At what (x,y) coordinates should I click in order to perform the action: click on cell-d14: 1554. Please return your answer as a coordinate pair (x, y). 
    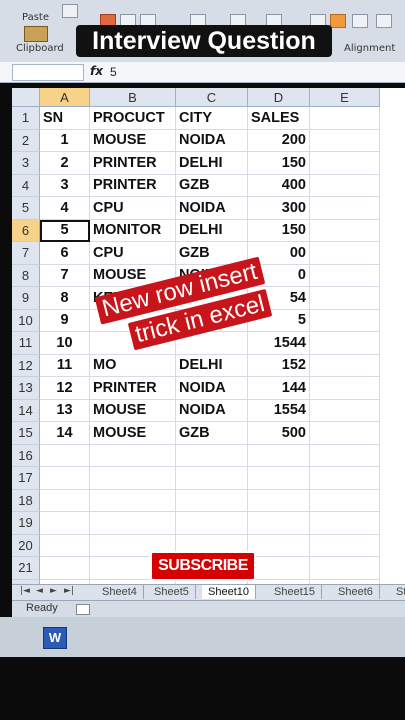
    Looking at the image, I should click on (279, 410).